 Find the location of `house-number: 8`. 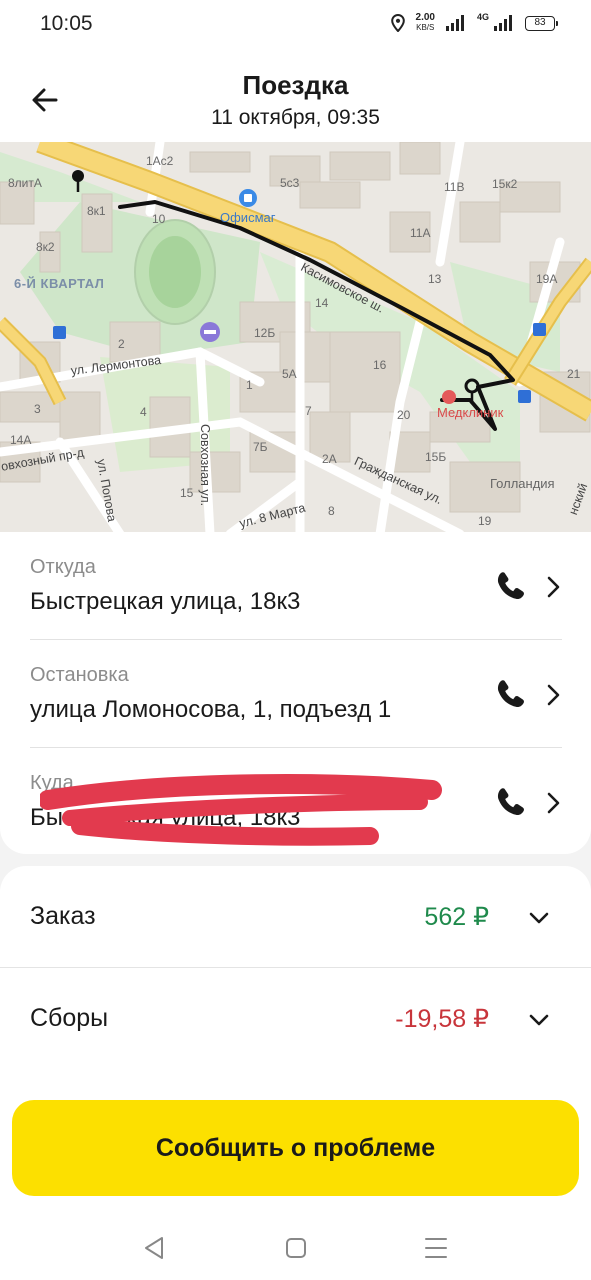

house-number: 8 is located at coordinates (331, 511).